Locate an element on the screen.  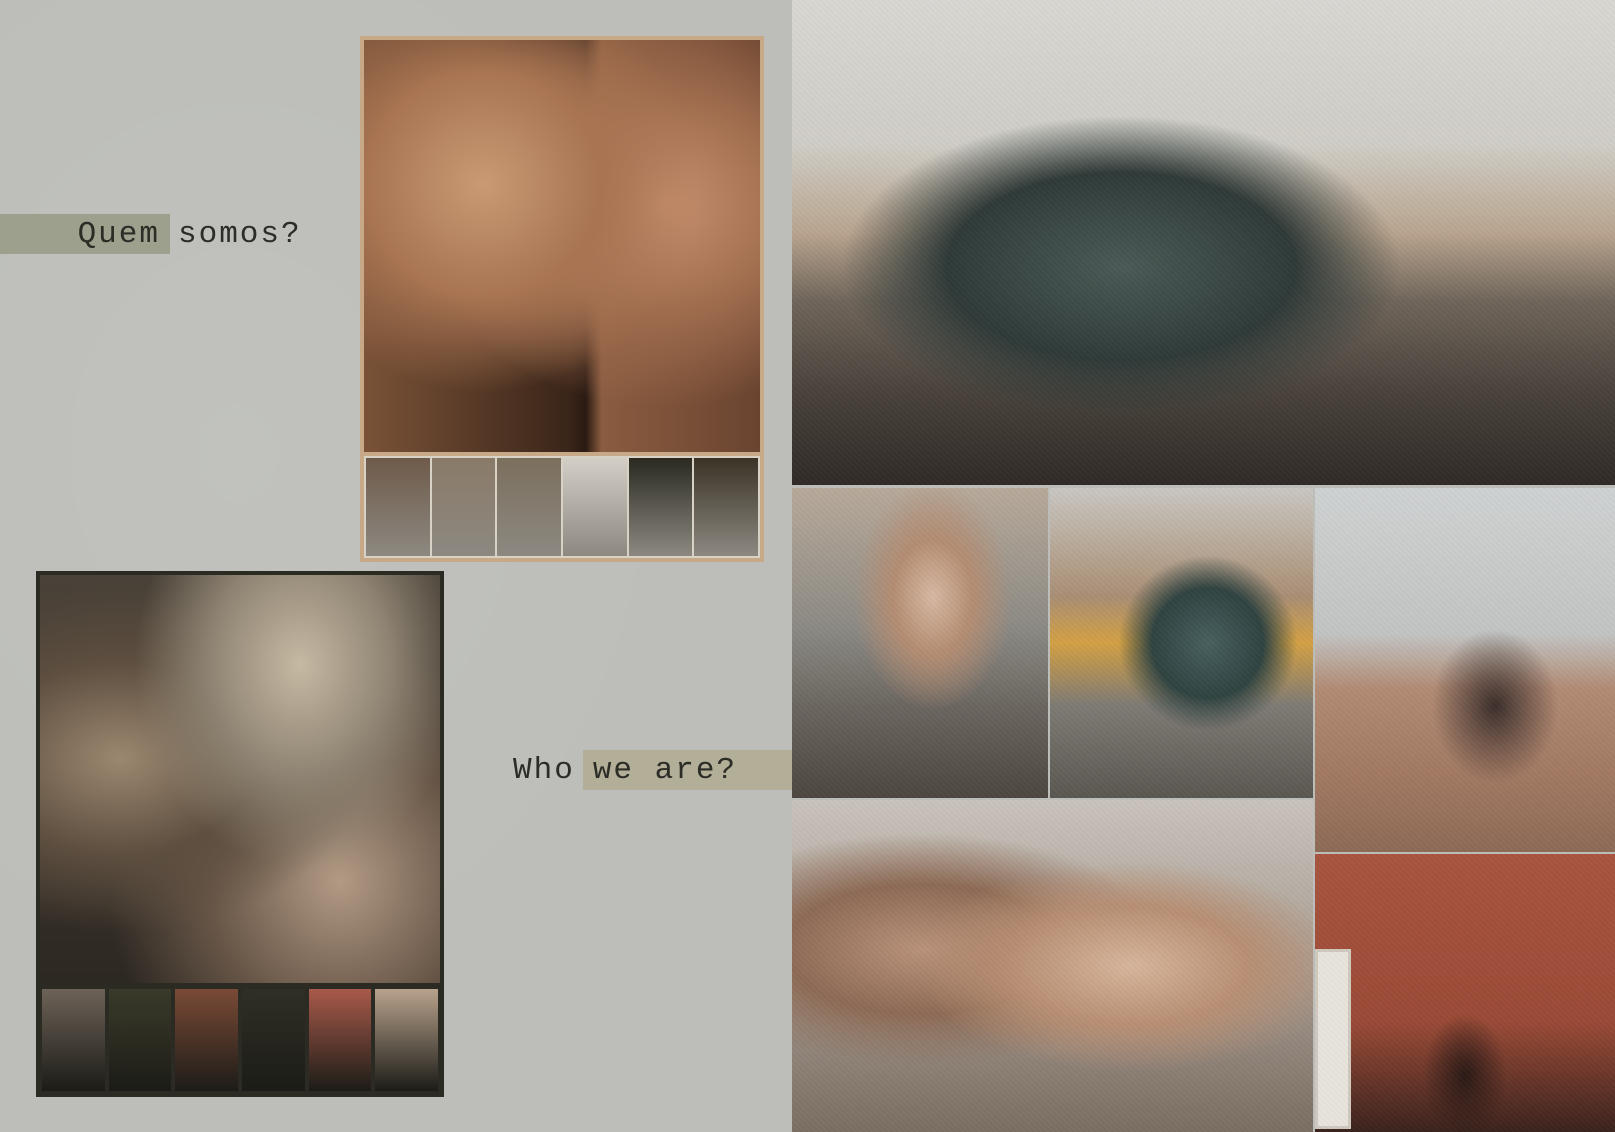
photo-girl-bridge is located at coordinates (920, 643).